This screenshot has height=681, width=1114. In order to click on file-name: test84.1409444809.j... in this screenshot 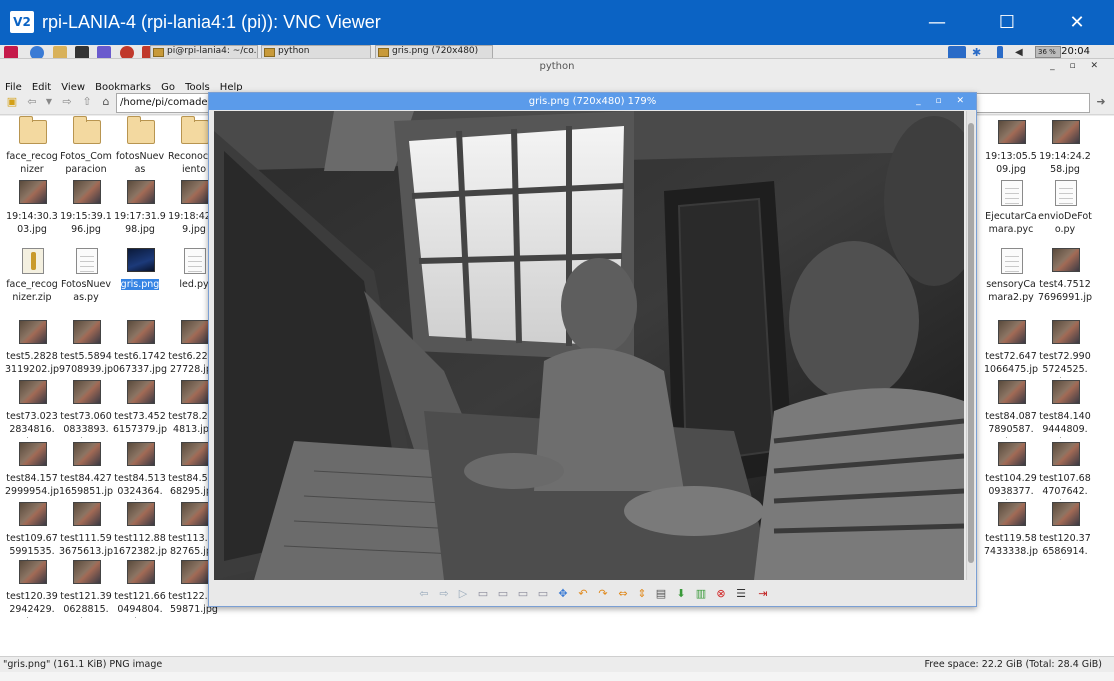, I will do `click(1065, 424)`.